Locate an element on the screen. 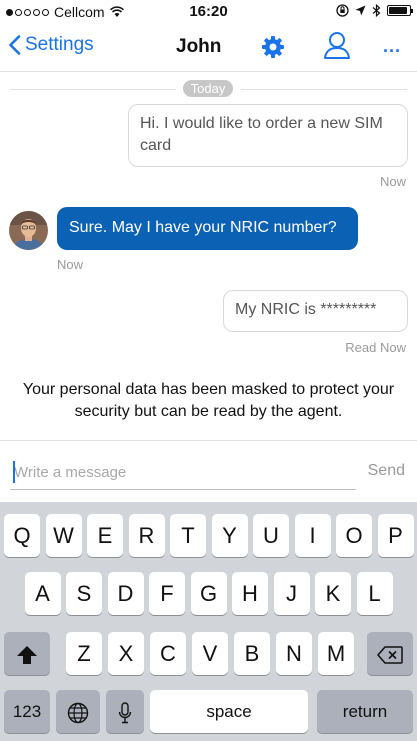 Image resolution: width=417 pixels, height=741 pixels. keyboard-key: S is located at coordinates (84, 593).